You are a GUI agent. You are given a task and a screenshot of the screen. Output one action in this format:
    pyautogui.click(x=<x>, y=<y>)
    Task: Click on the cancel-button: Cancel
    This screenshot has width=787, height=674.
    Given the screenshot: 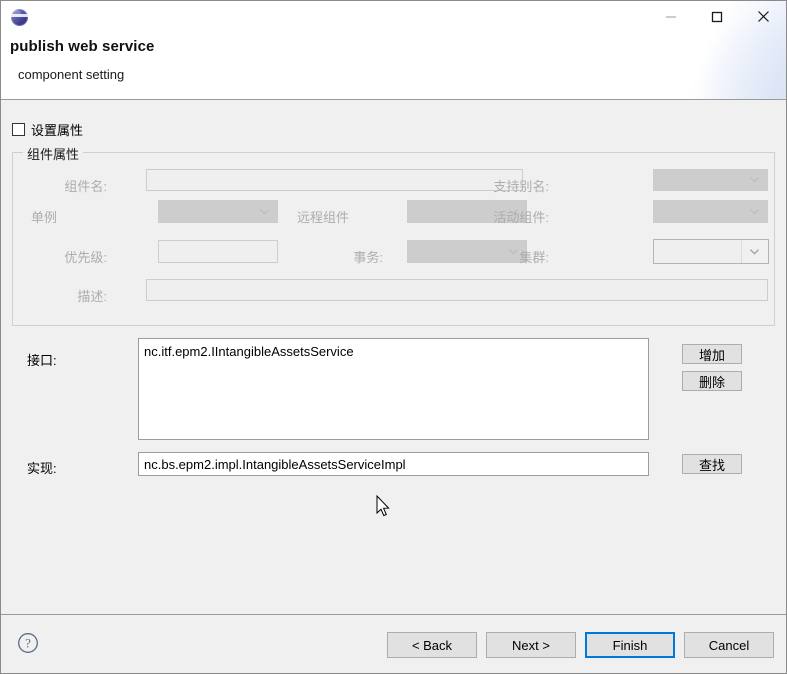 What is the action you would take?
    pyautogui.click(x=729, y=645)
    